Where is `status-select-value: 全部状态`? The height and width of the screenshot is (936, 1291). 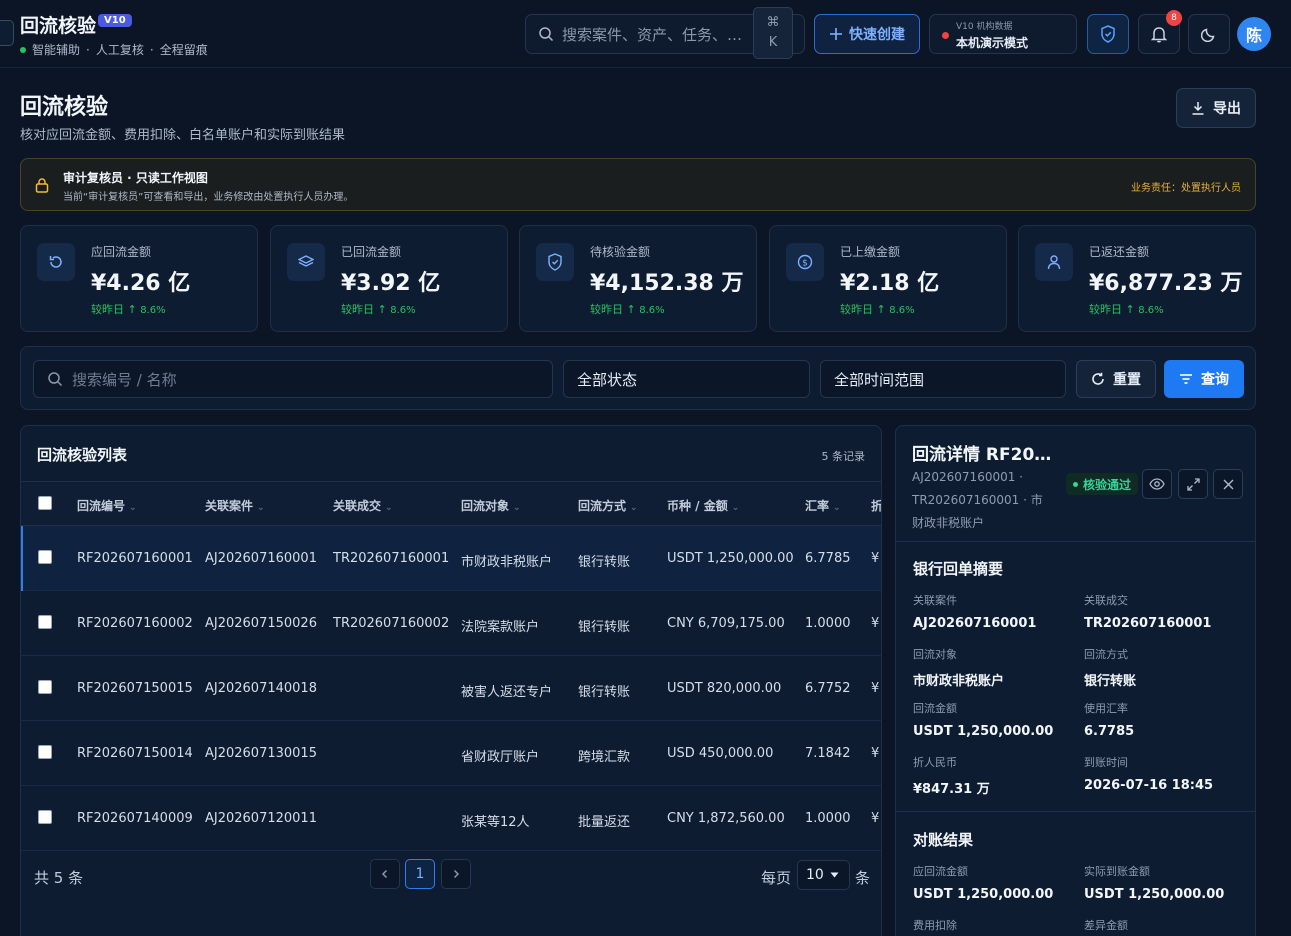
status-select-value: 全部状态 is located at coordinates (607, 379).